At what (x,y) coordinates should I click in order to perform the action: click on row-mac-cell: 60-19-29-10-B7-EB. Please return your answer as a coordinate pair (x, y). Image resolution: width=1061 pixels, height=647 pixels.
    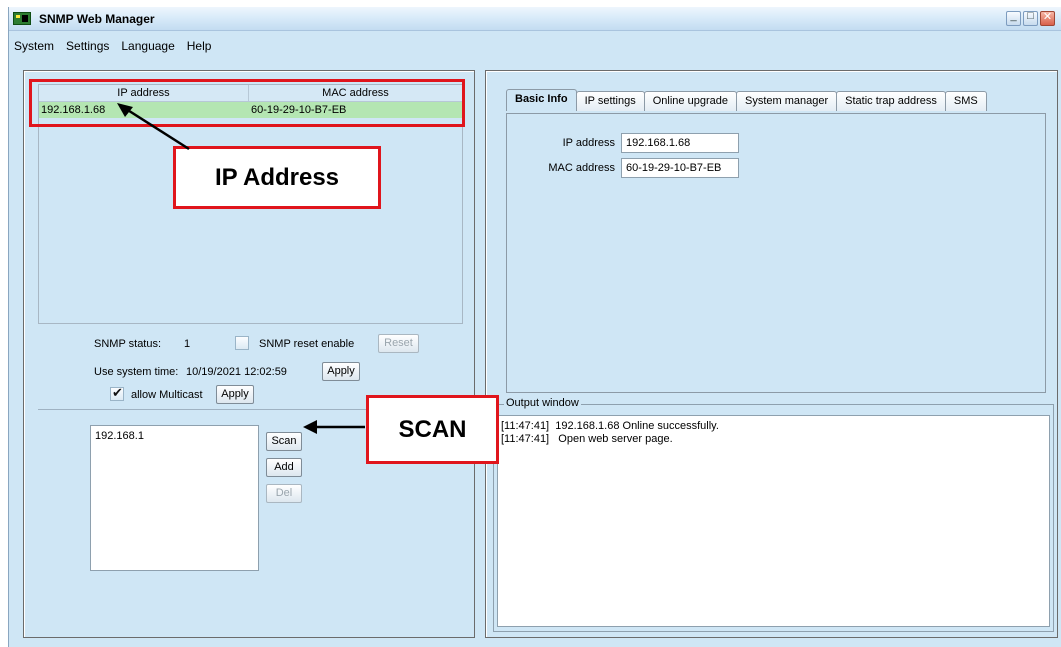
    Looking at the image, I should click on (299, 110).